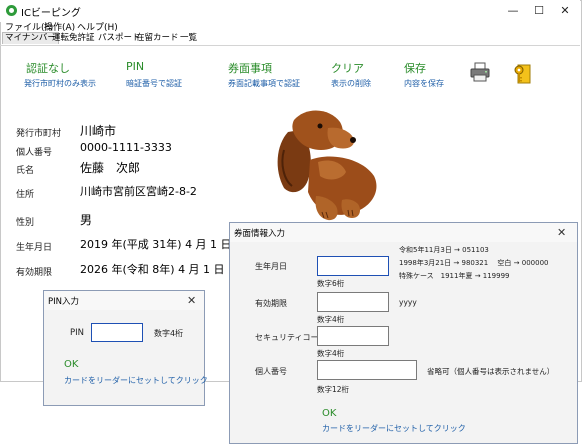  What do you see at coordinates (152, 269) in the screenshot?
I see `expiry-value: 2026 年(令和 8年) 4 月 1 日` at bounding box center [152, 269].